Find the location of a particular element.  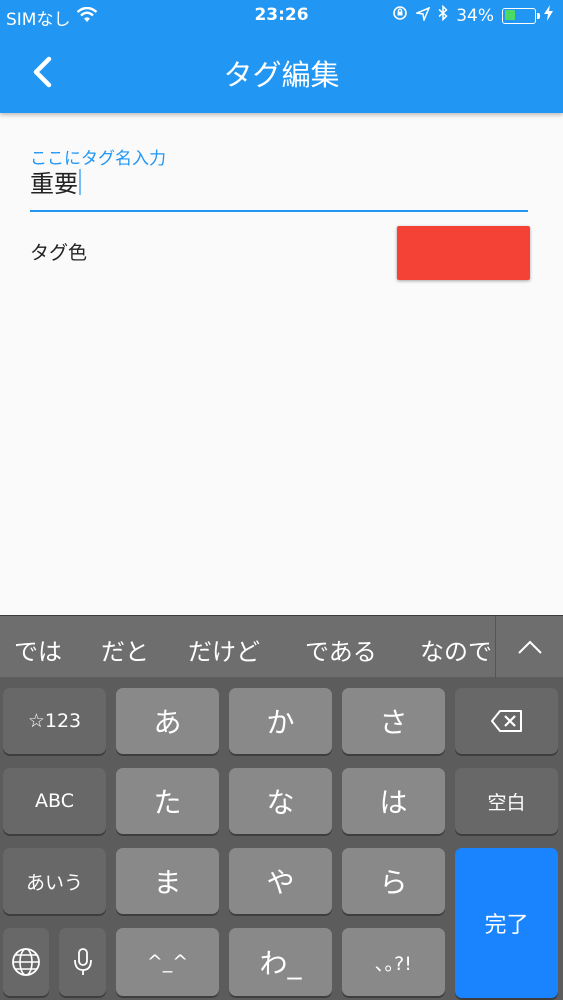

key-na: な is located at coordinates (280, 801).